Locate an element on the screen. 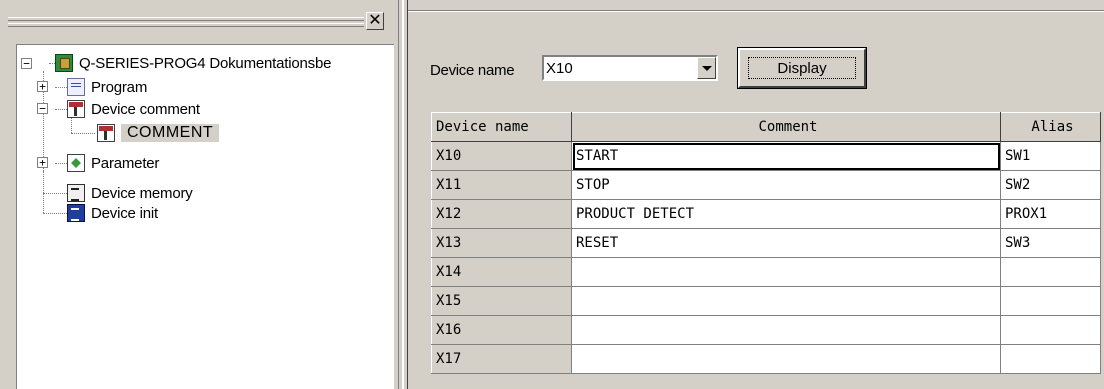 The image size is (1104, 389). tree-item-label: Program is located at coordinates (119, 87).